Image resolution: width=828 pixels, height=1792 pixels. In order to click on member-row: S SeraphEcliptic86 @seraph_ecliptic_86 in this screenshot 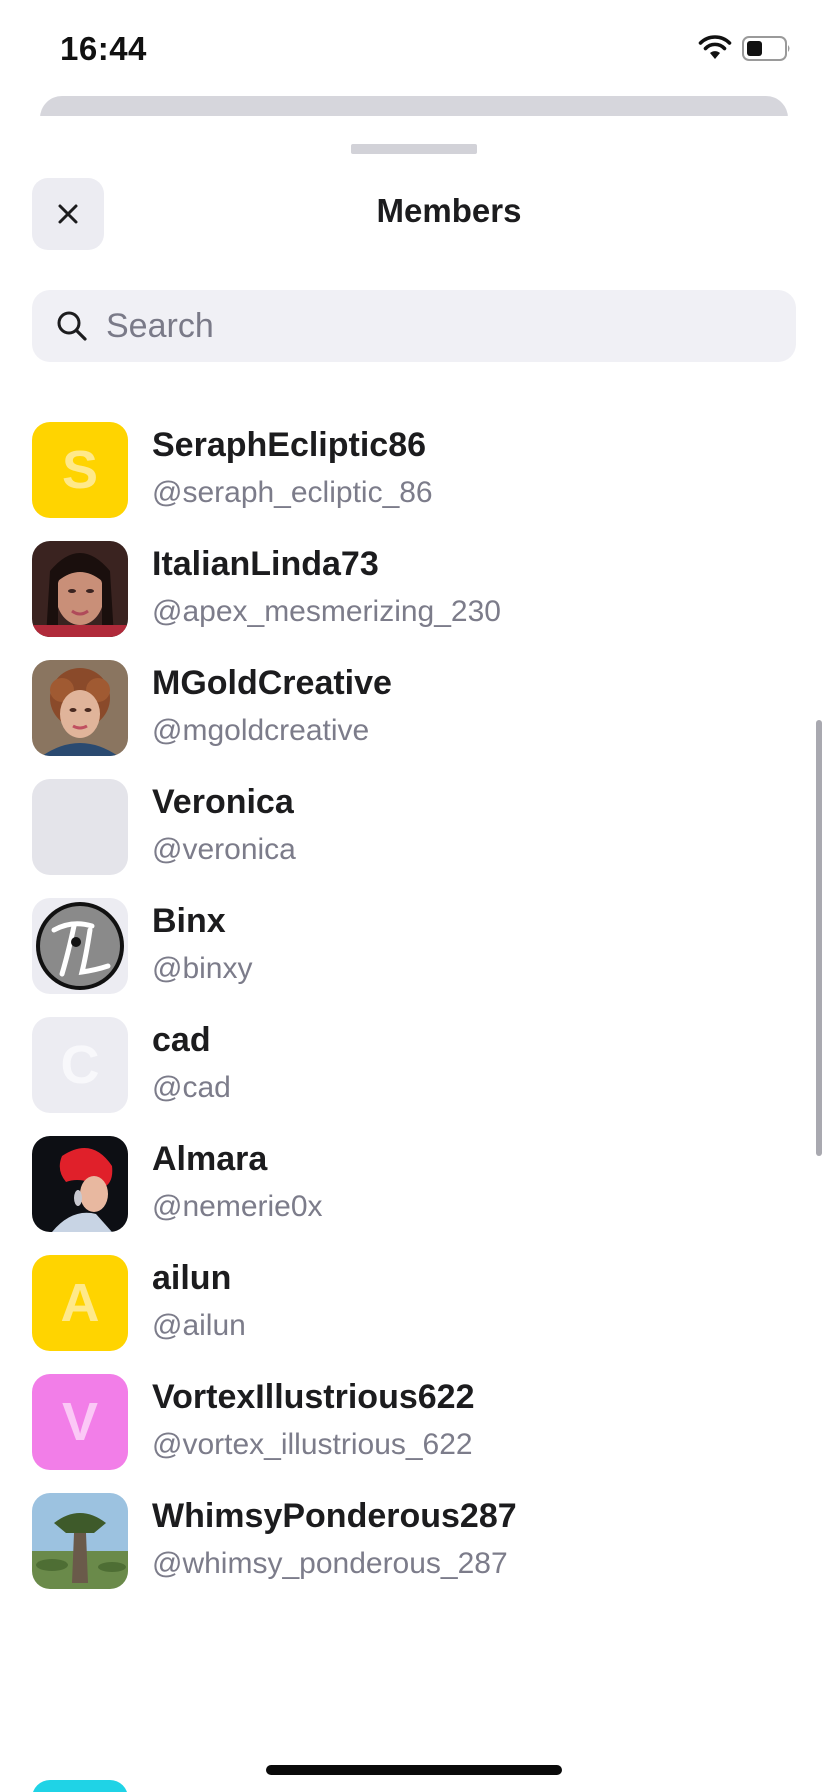, I will do `click(400, 470)`.